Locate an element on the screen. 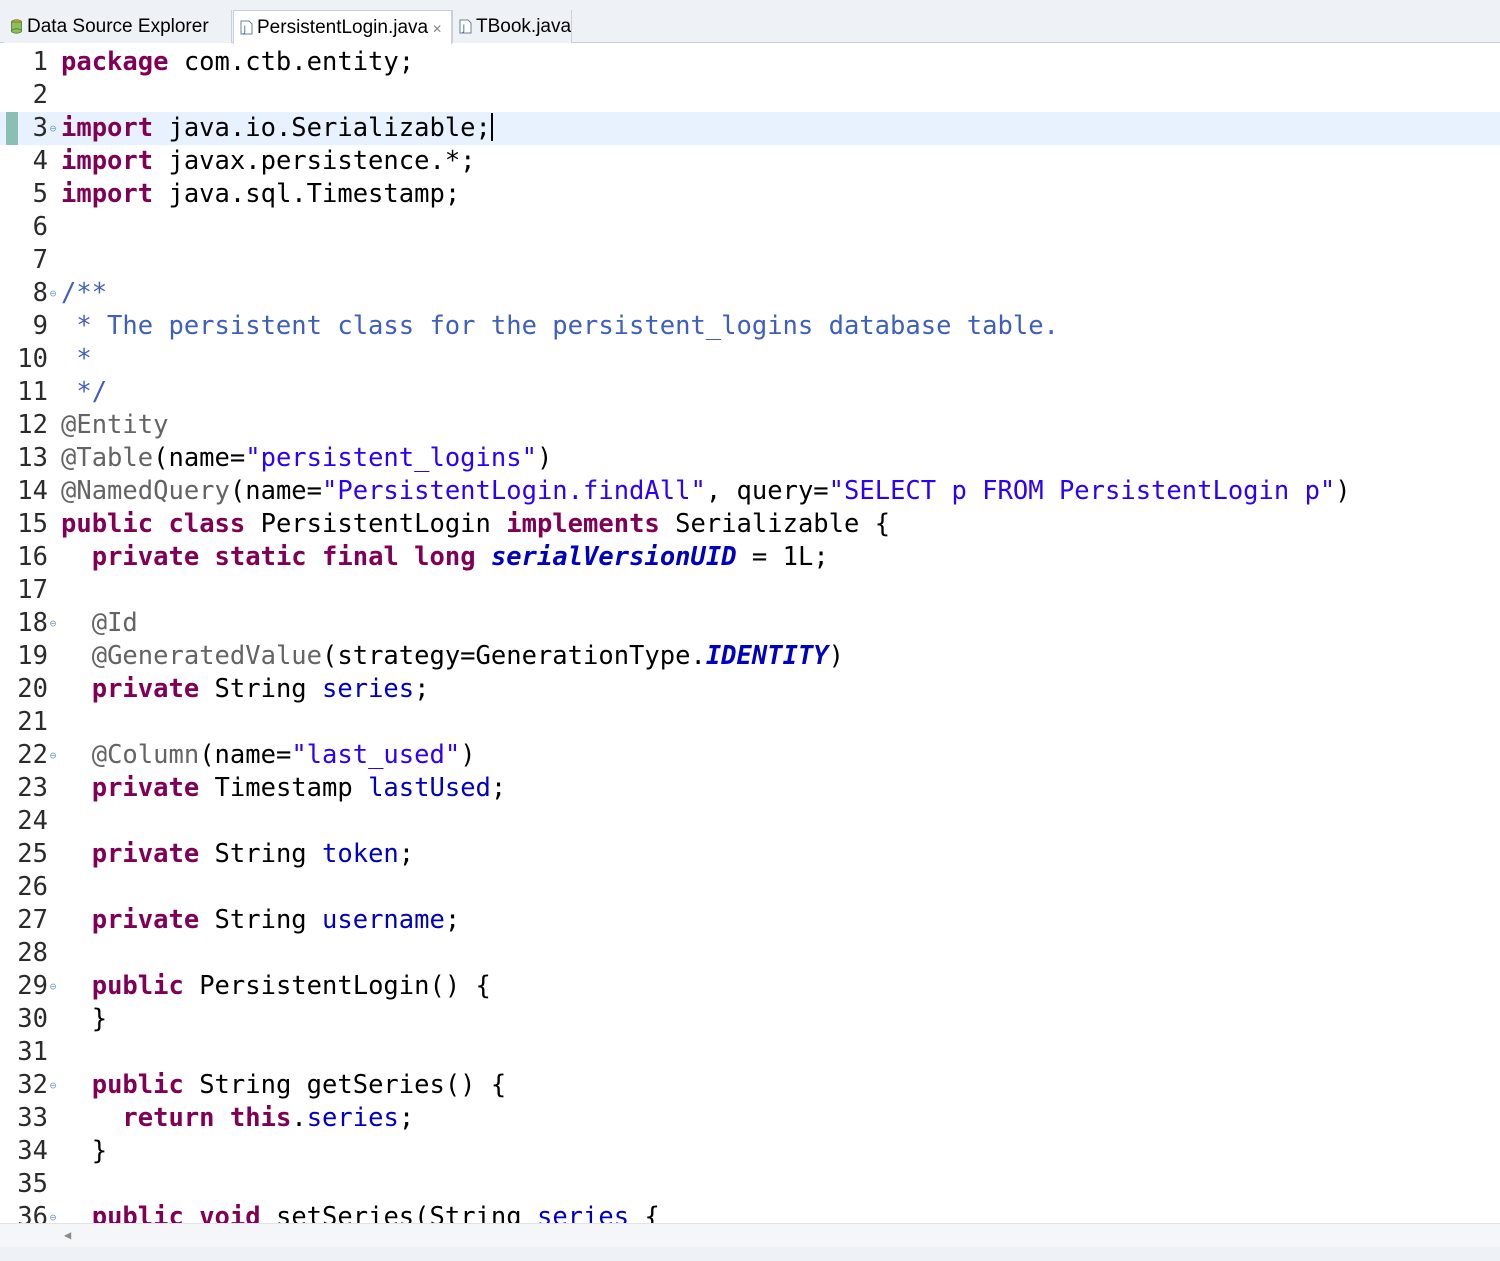  tab-persistentlogin-java: J PersistentLogin.java ✕ is located at coordinates (342, 27).